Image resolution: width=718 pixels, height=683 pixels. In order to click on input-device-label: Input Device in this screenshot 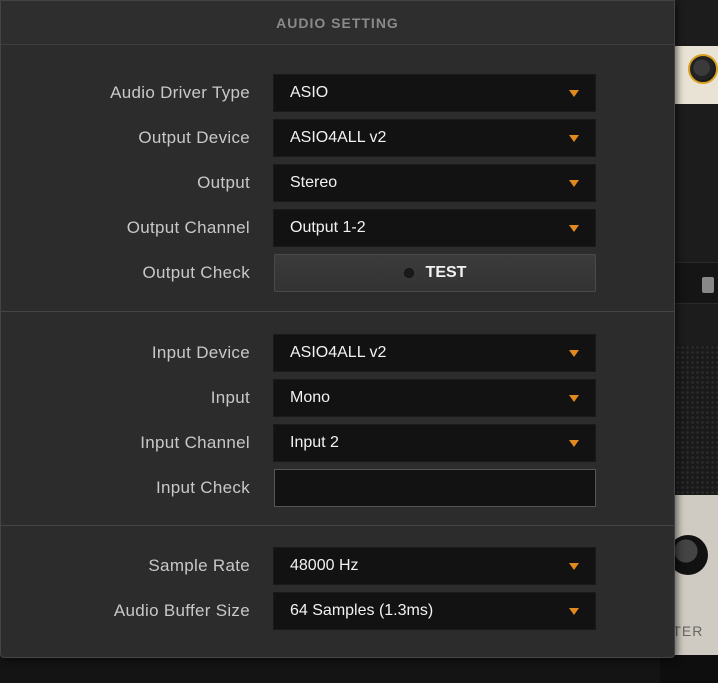, I will do `click(200, 352)`.